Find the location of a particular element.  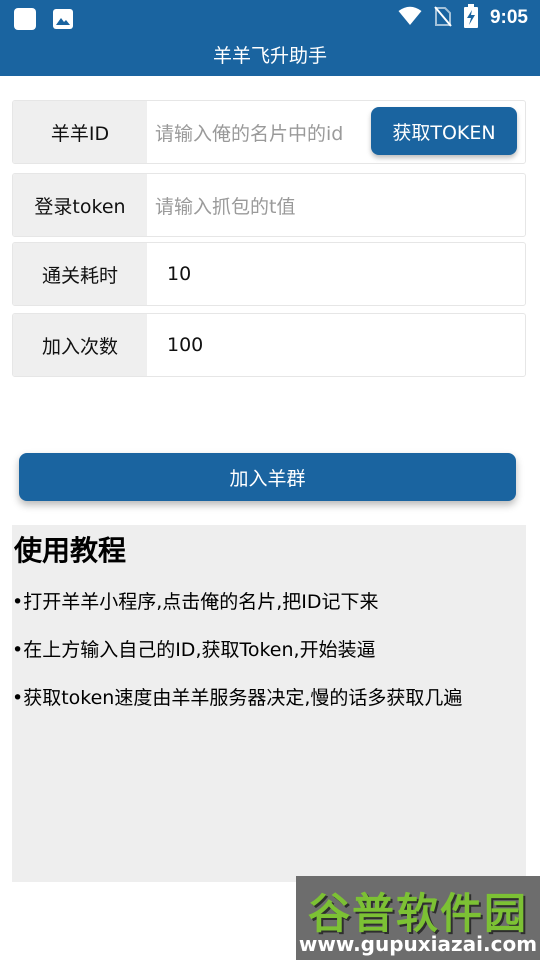

clock: 9:05 is located at coordinates (508, 17).